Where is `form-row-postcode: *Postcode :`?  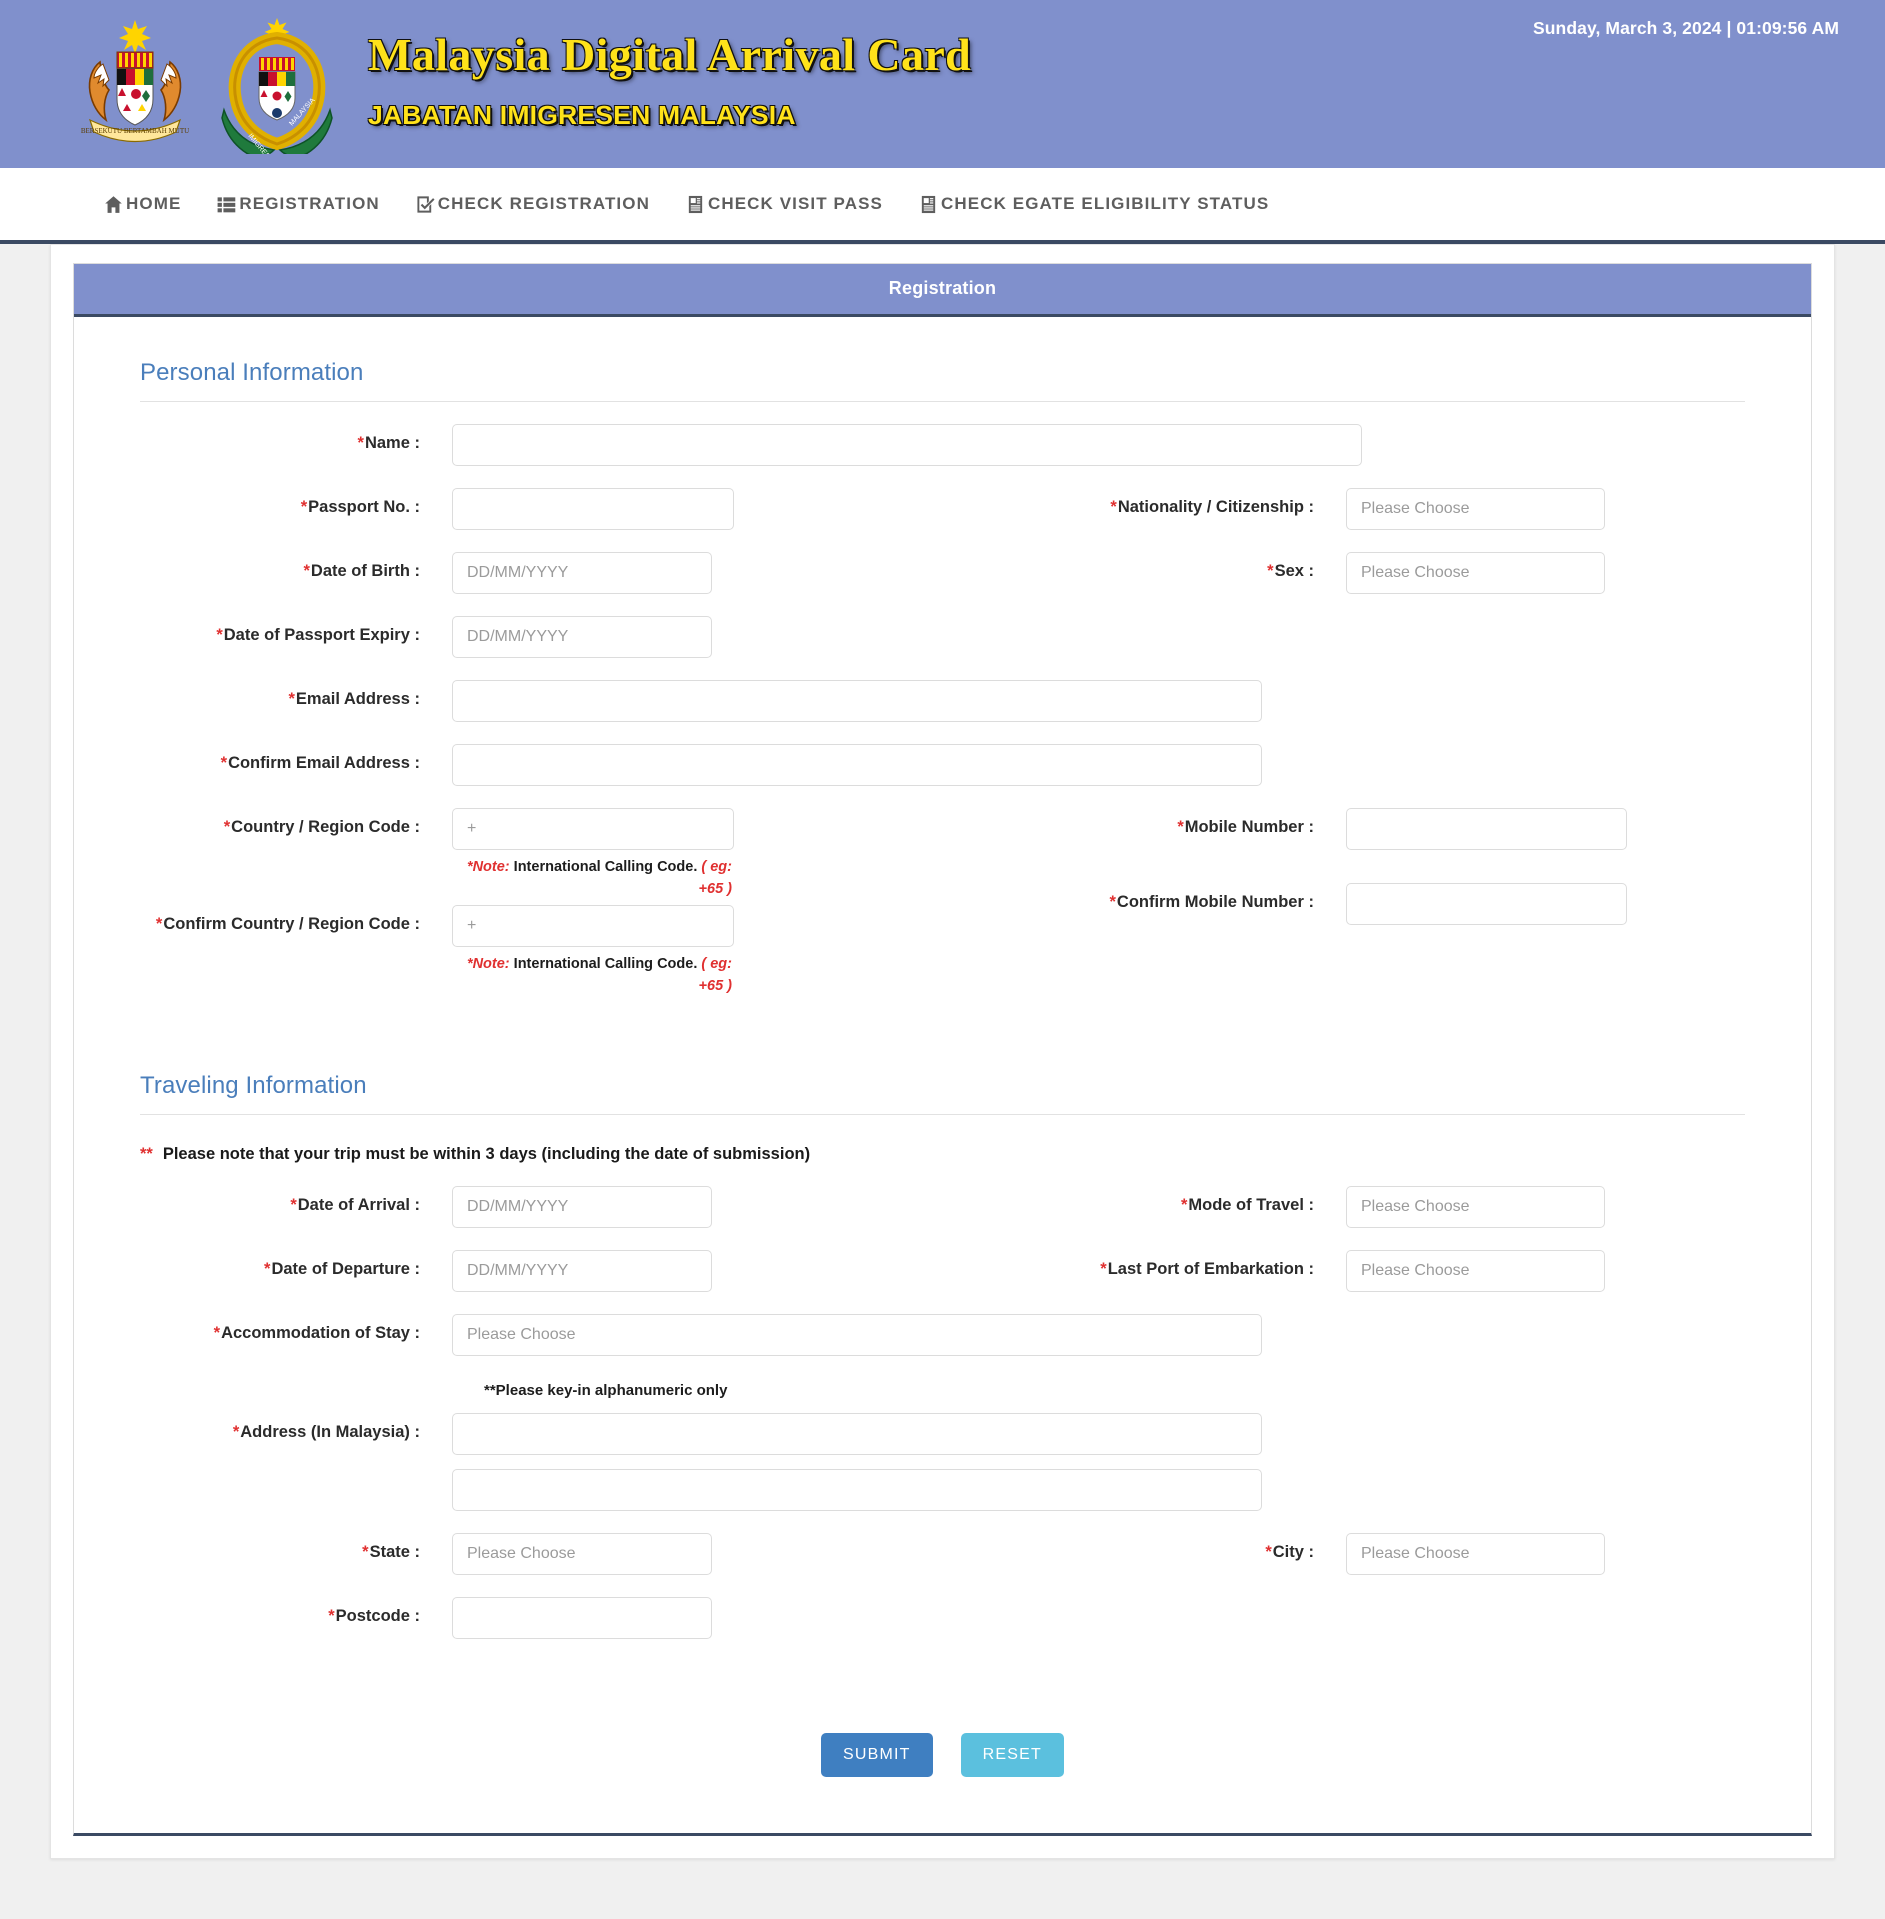 form-row-postcode: *Postcode : is located at coordinates (942, 1617).